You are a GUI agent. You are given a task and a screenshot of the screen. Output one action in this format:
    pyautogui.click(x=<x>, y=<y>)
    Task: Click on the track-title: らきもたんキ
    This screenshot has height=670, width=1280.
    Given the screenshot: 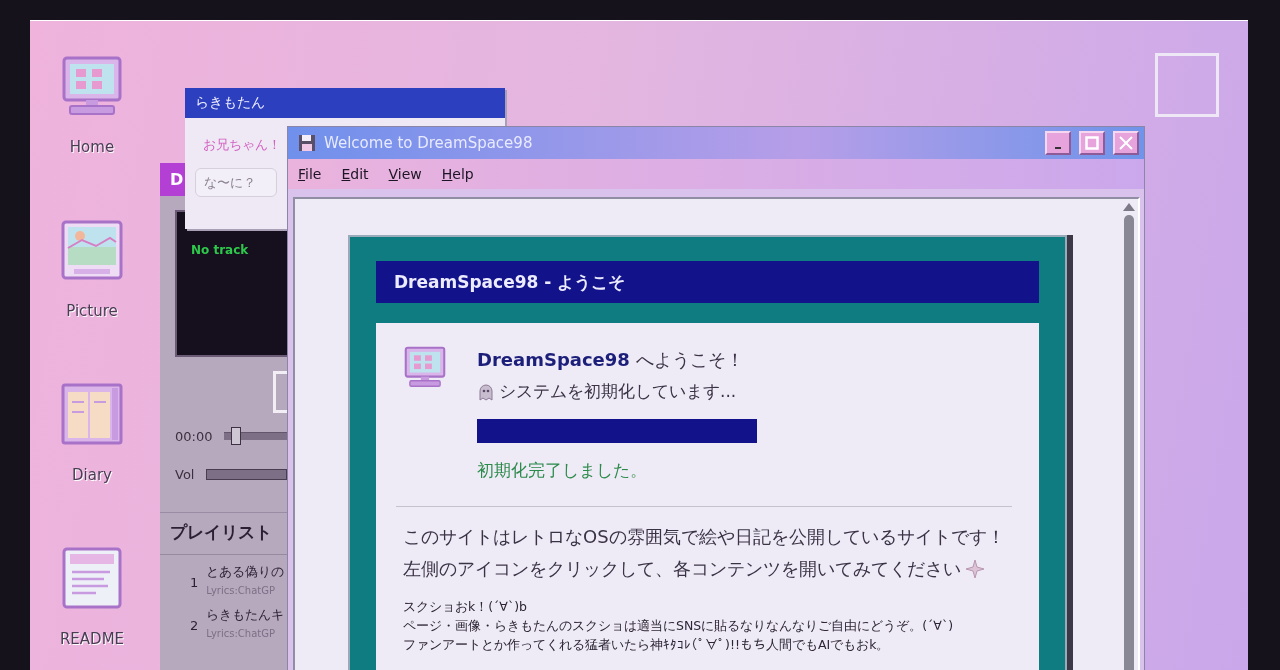 What is the action you would take?
    pyautogui.click(x=245, y=615)
    